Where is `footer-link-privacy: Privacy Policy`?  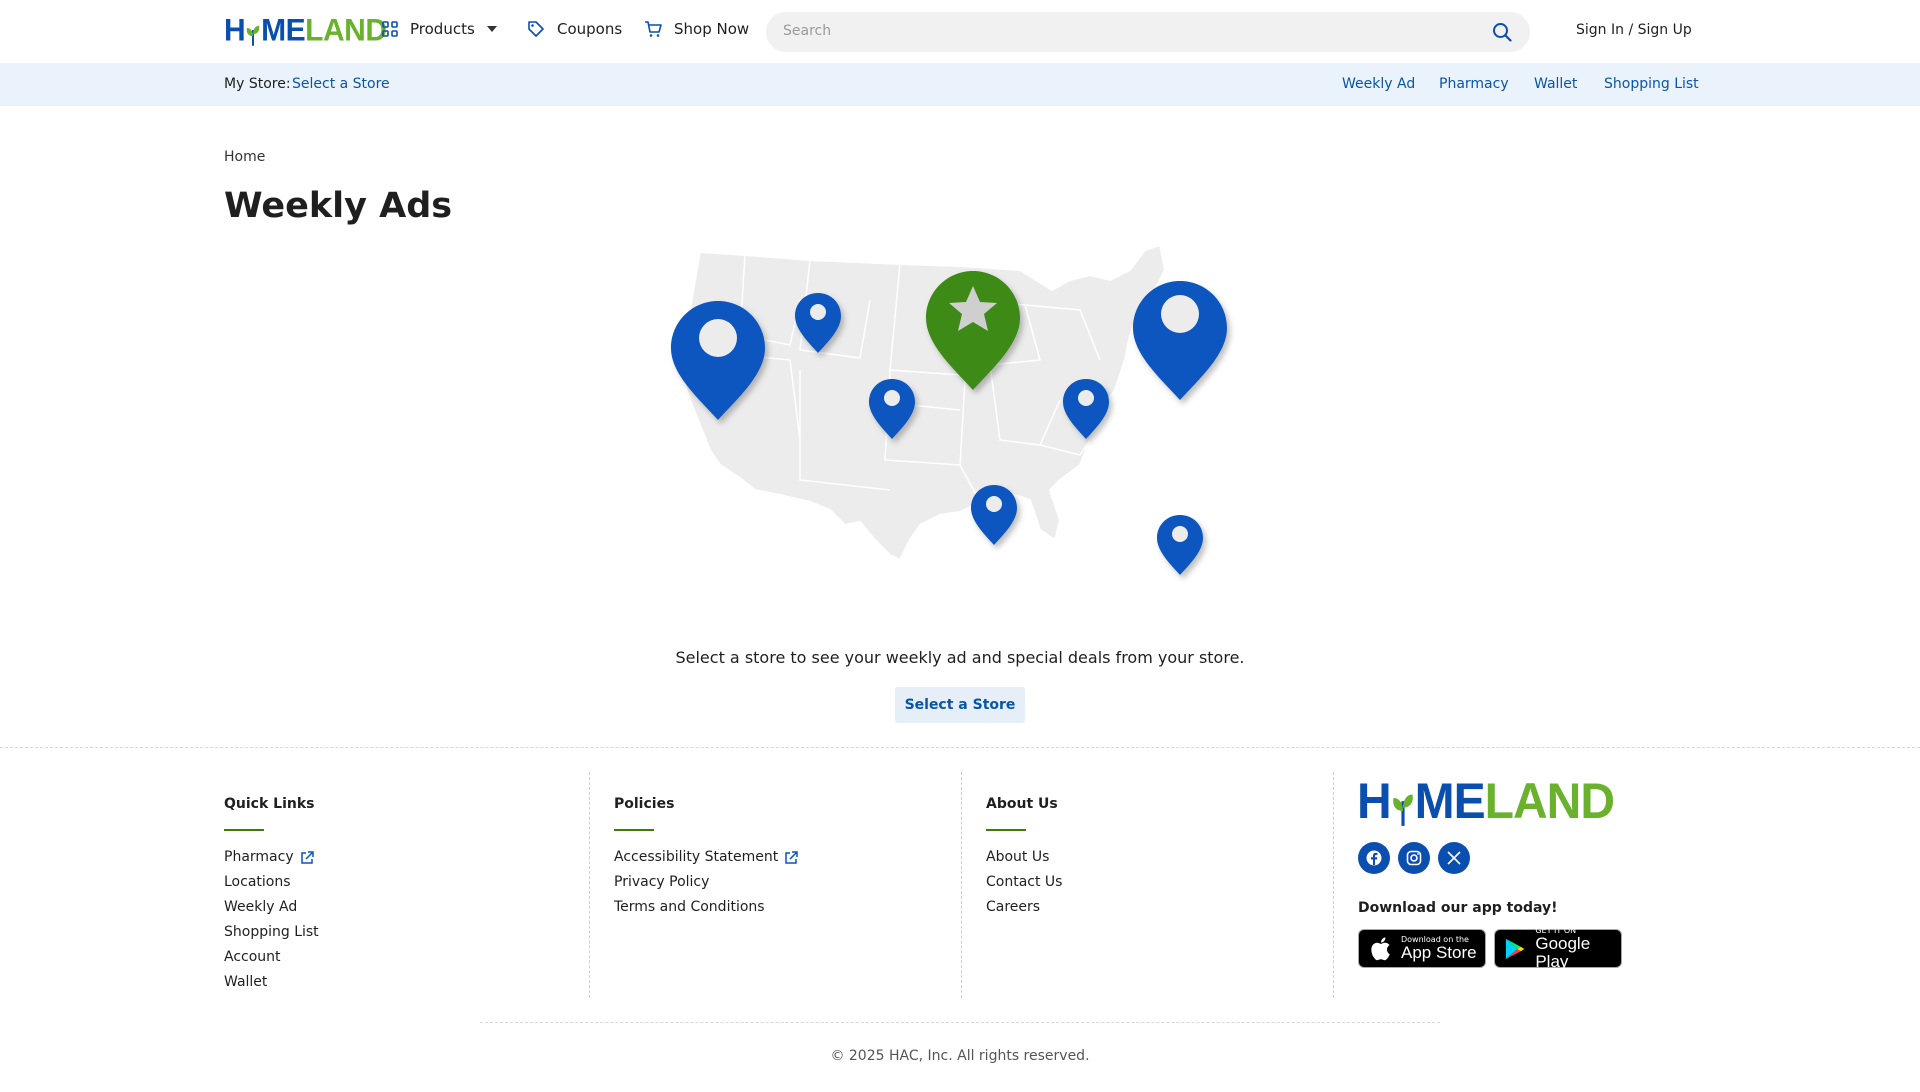
footer-link-privacy: Privacy Policy is located at coordinates (706, 882).